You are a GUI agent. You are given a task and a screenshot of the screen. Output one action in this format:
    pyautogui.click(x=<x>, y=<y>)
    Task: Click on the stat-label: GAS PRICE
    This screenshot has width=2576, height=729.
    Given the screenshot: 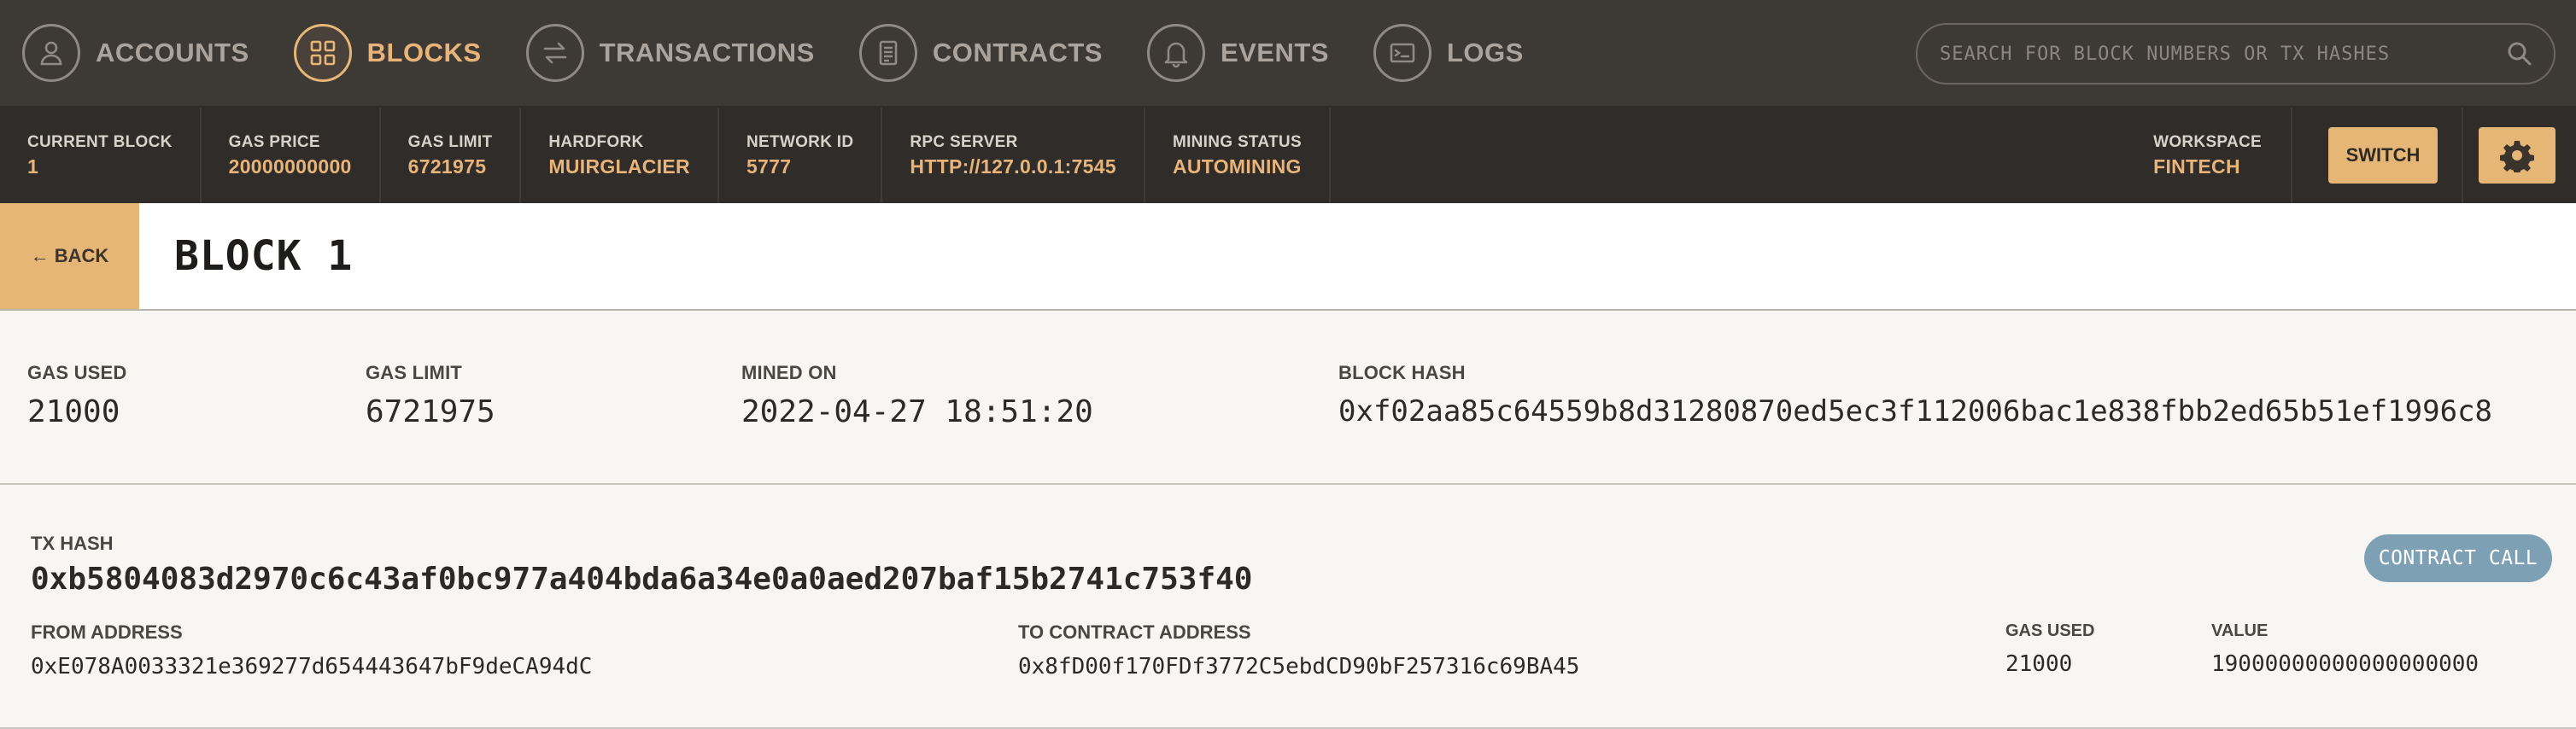 What is the action you would take?
    pyautogui.click(x=274, y=141)
    